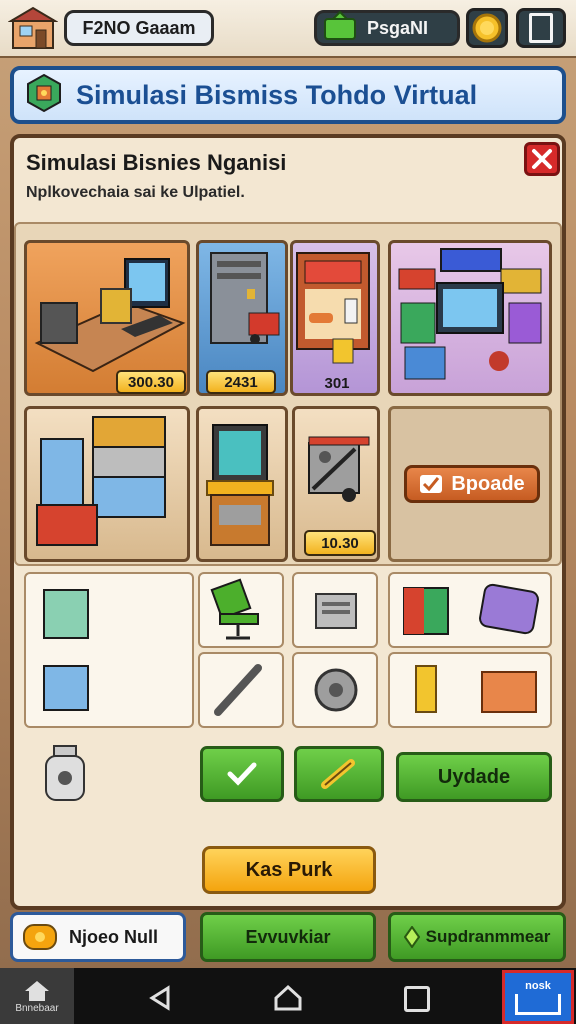 Image resolution: width=576 pixels, height=1024 pixels. I want to click on panel-subtitle: Nplkovechaia sai ke Ulpatiel., so click(135, 192).